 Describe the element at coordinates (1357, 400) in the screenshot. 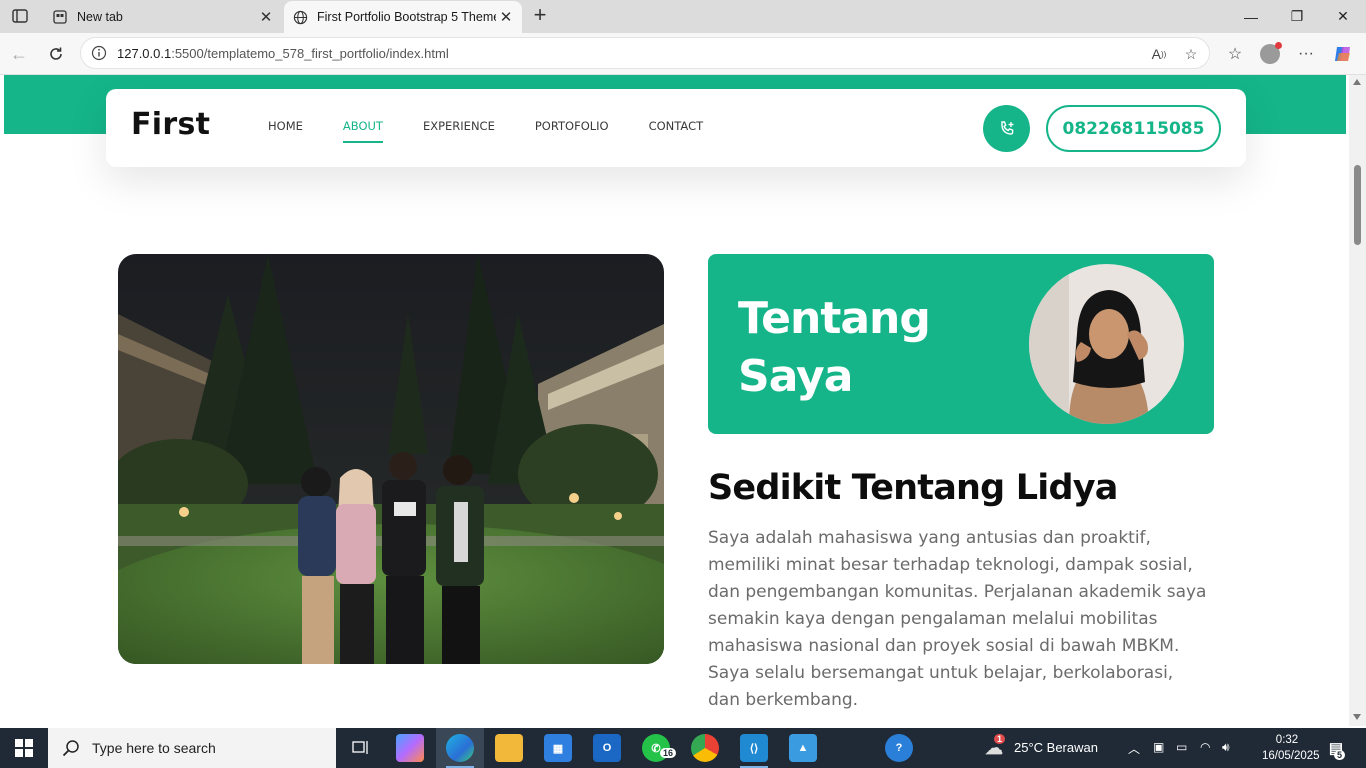

I see `page-scrollbar` at that location.